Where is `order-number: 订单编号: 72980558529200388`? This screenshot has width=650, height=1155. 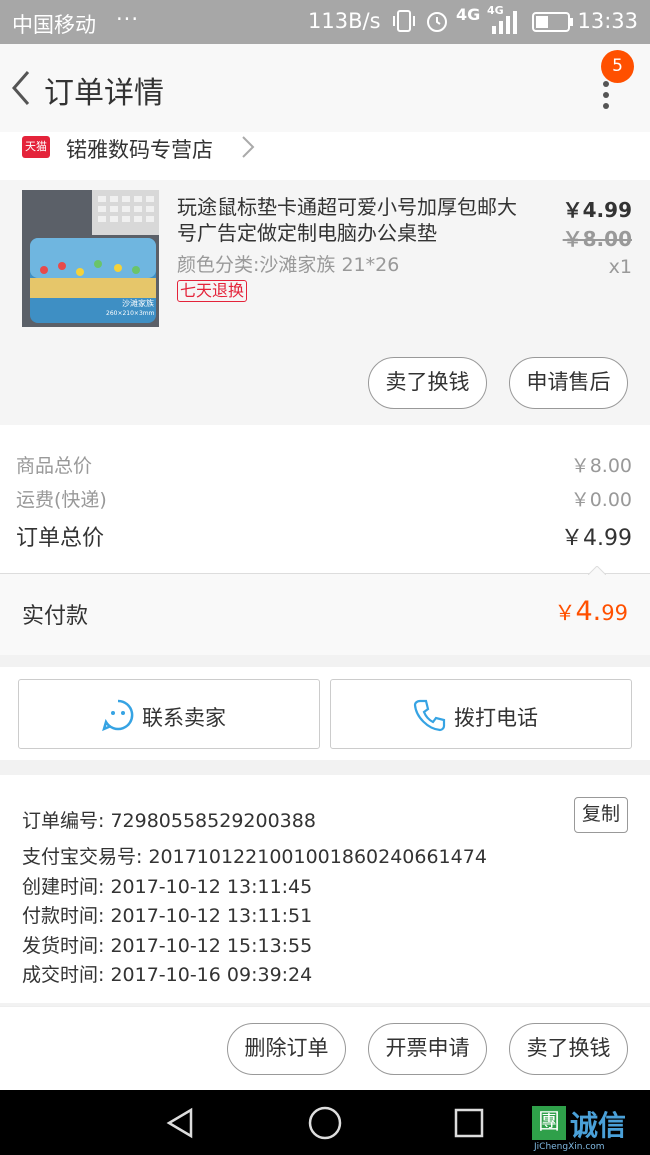
order-number: 订单编号: 72980558529200388 is located at coordinates (169, 821).